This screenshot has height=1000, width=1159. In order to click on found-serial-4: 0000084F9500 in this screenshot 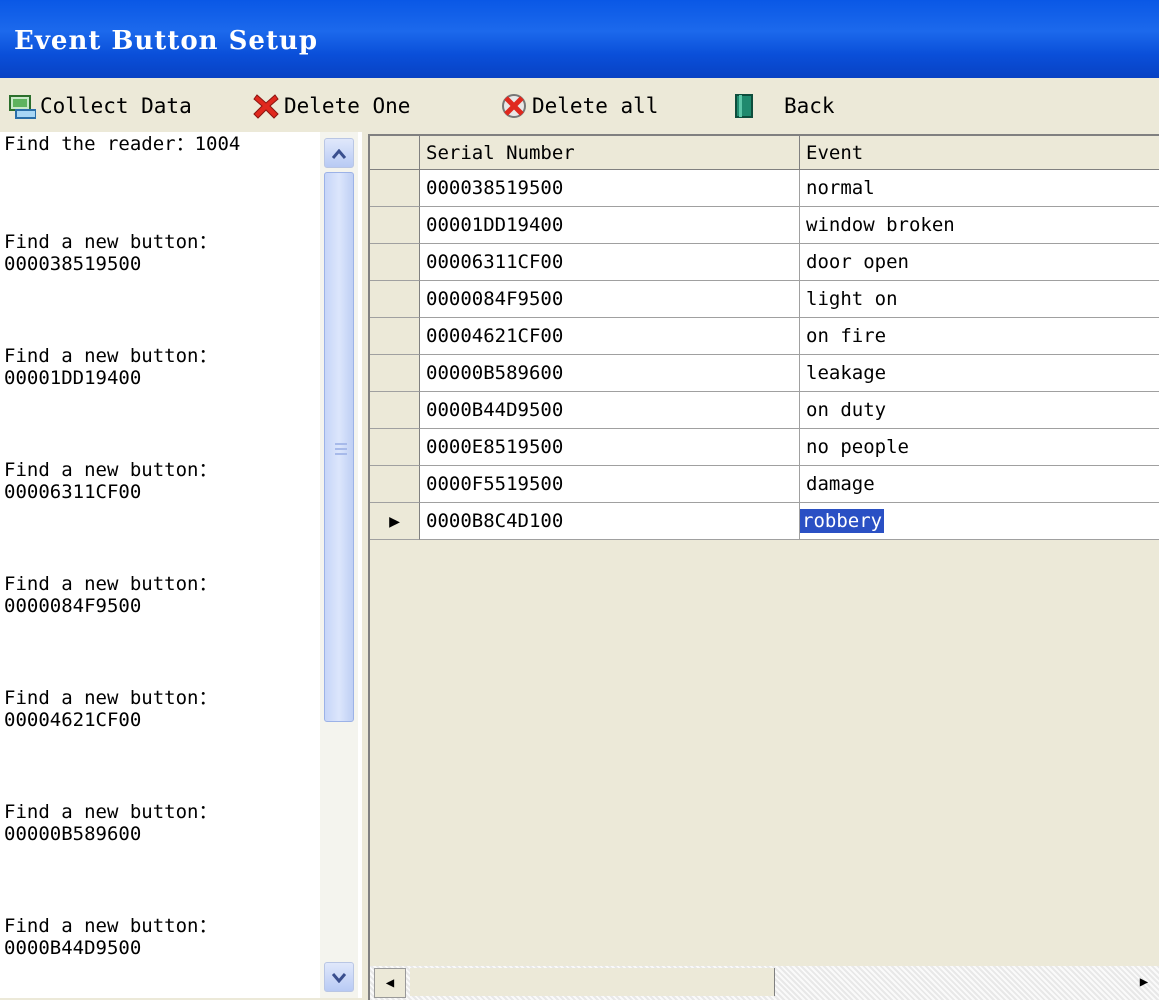, I will do `click(73, 606)`.